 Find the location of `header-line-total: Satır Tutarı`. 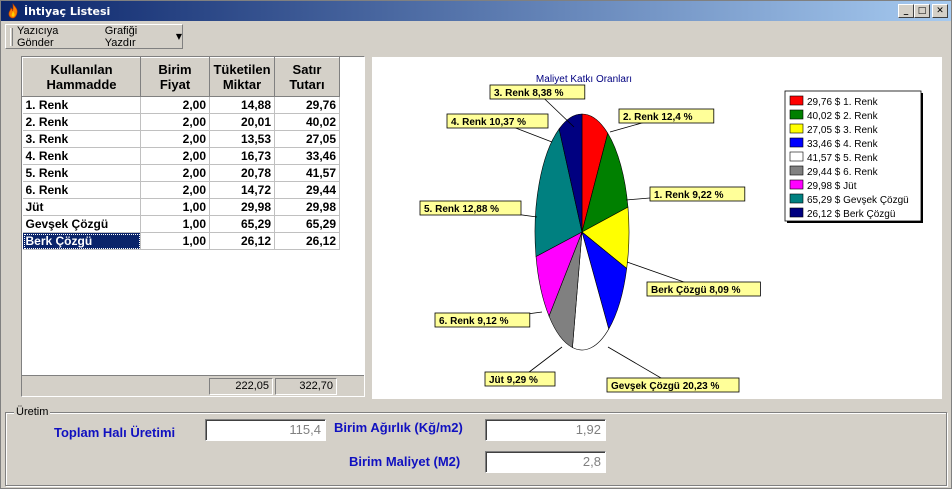

header-line-total: Satır Tutarı is located at coordinates (307, 77).